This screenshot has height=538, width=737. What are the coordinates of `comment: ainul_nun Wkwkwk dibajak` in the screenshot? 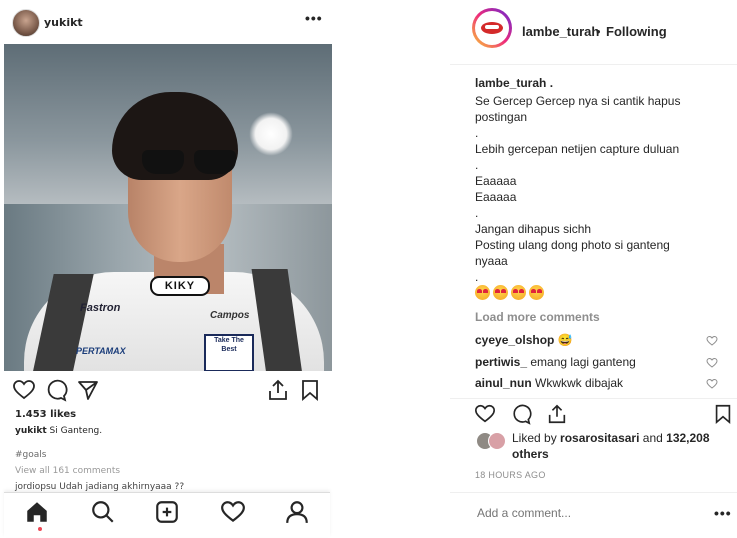 It's located at (595, 383).